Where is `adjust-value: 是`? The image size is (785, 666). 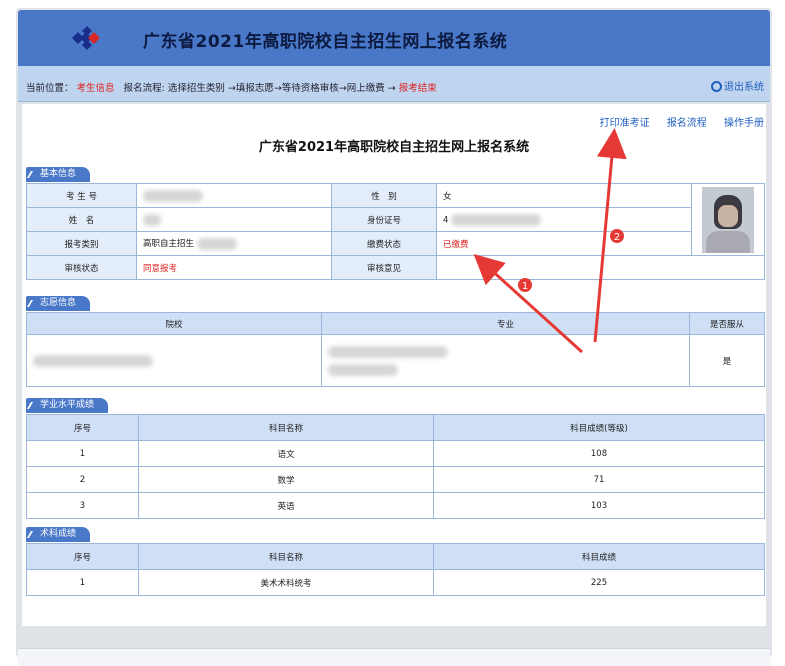
adjust-value: 是 is located at coordinates (727, 360).